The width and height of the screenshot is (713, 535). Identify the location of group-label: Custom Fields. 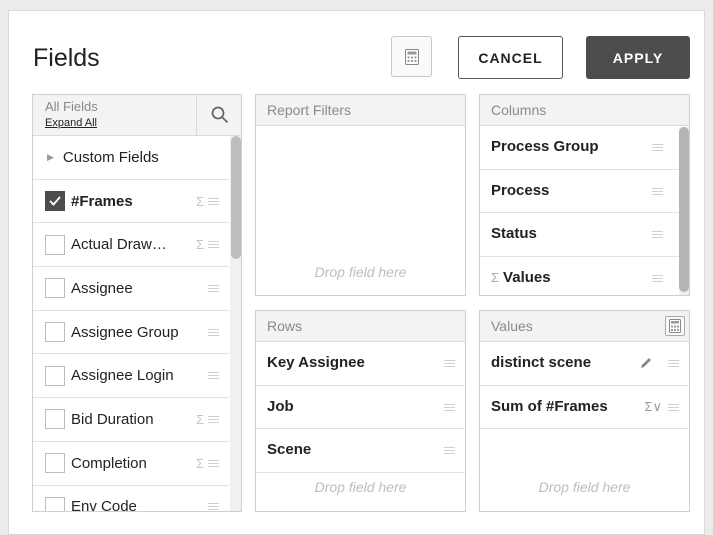
(110, 157).